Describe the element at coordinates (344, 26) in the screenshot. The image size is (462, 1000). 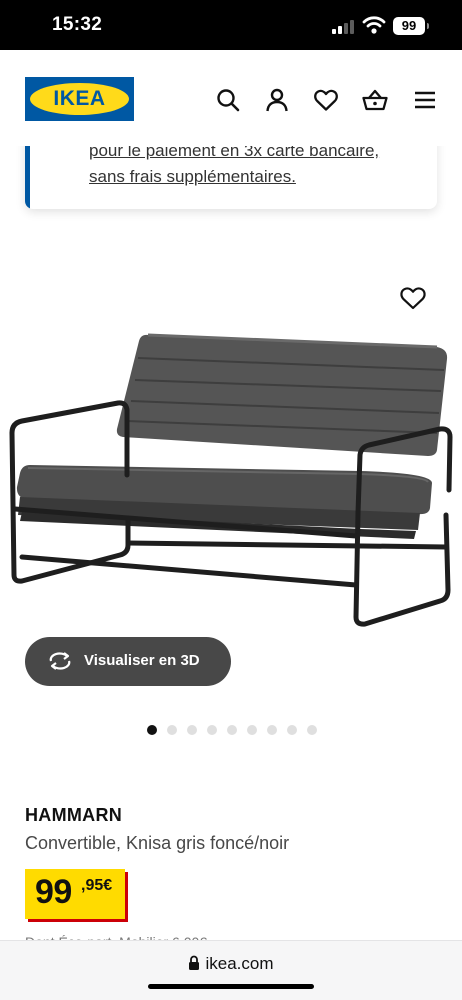
I see `cellular-signal-icon` at that location.